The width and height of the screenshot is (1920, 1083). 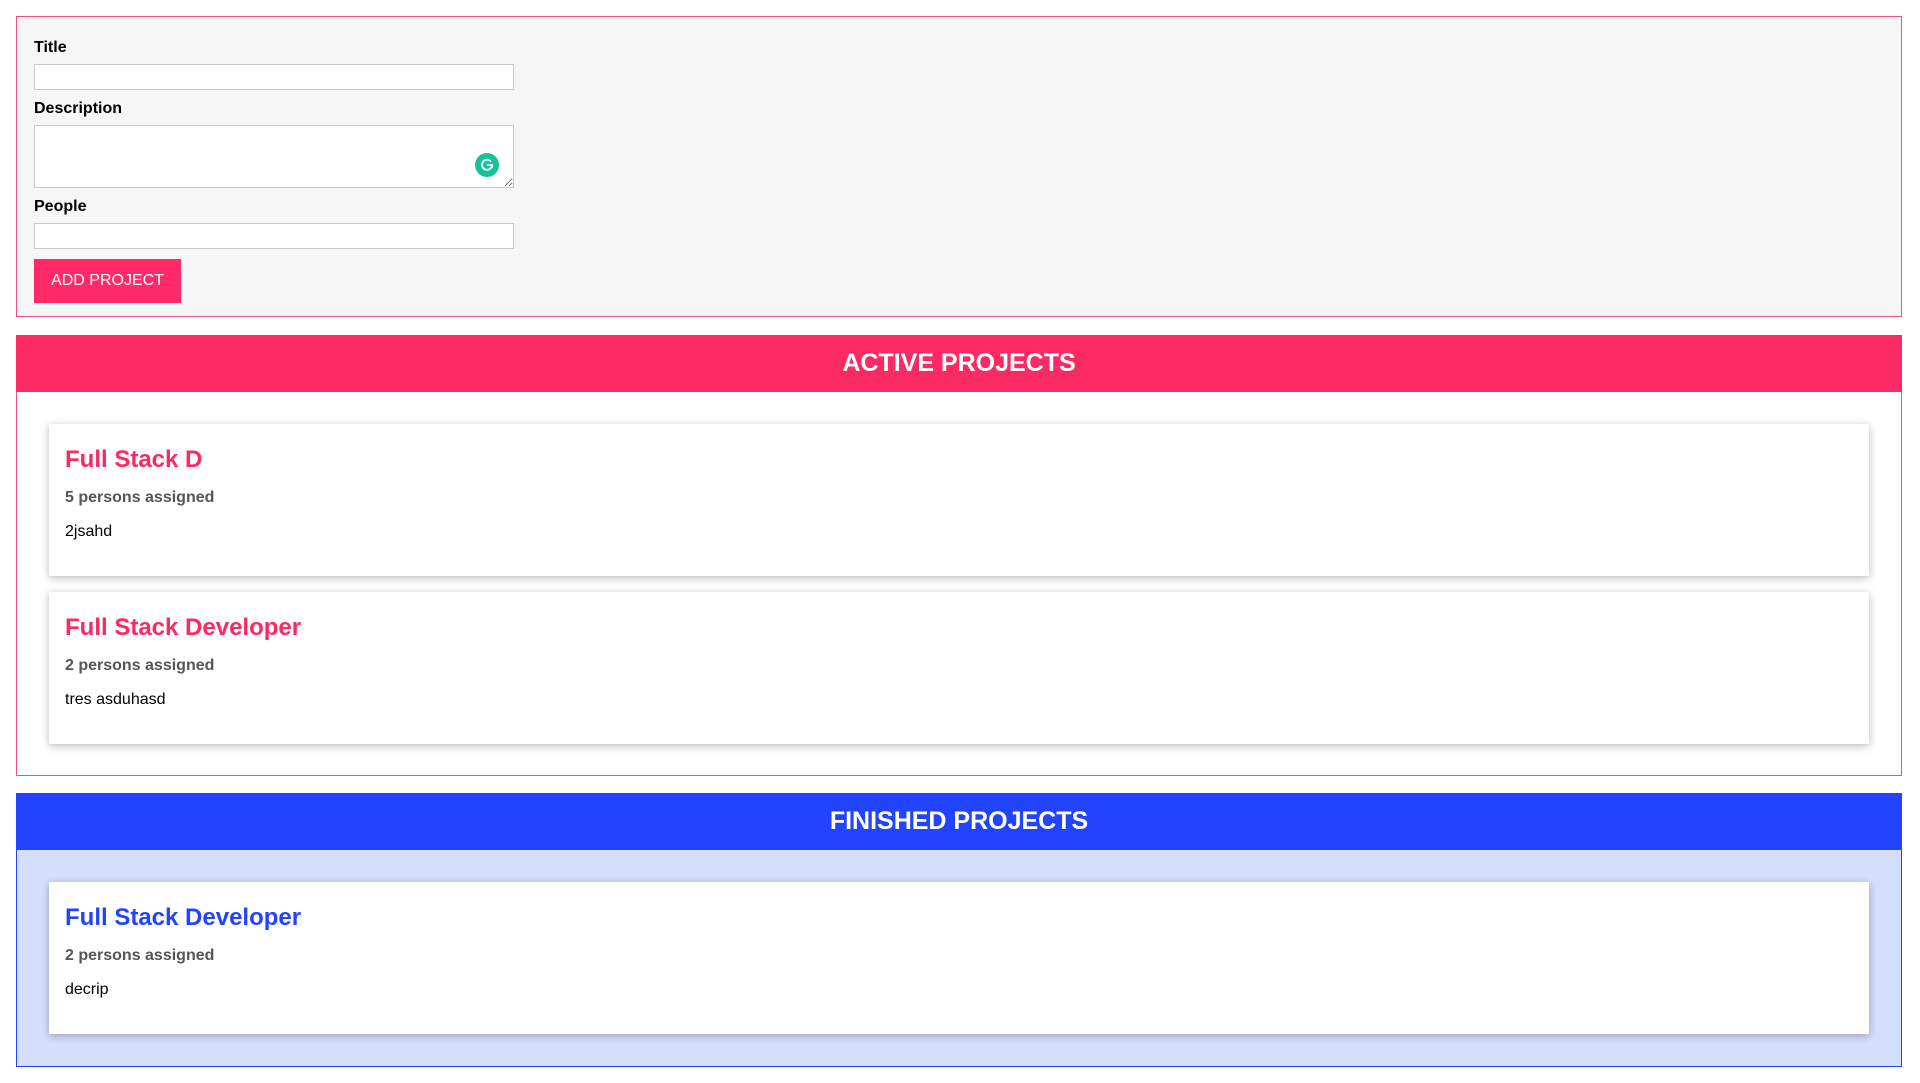 What do you see at coordinates (274, 77) in the screenshot?
I see `title-input` at bounding box center [274, 77].